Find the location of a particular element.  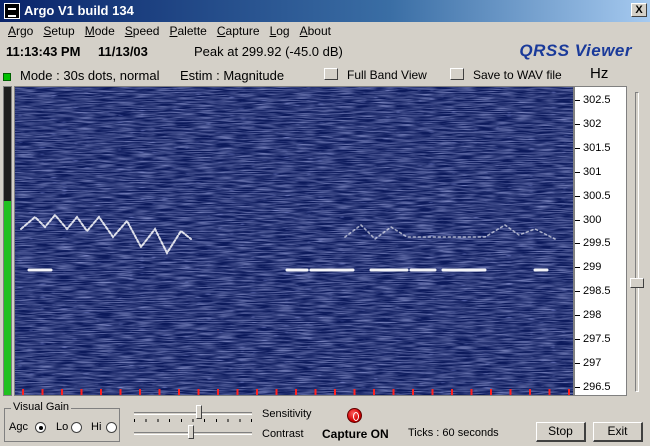

gain-lo-label: Lo is located at coordinates (62, 427).